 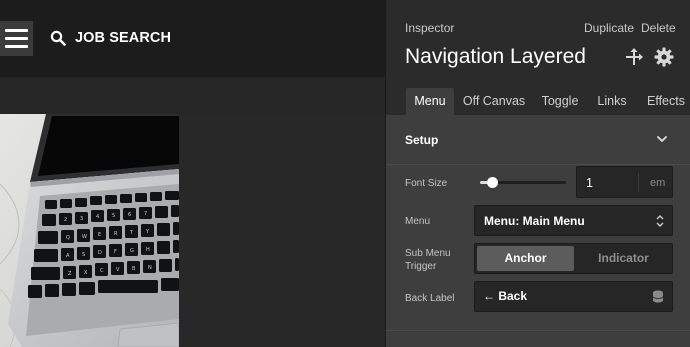 I want to click on svg-text: 5, so click(x=113, y=216).